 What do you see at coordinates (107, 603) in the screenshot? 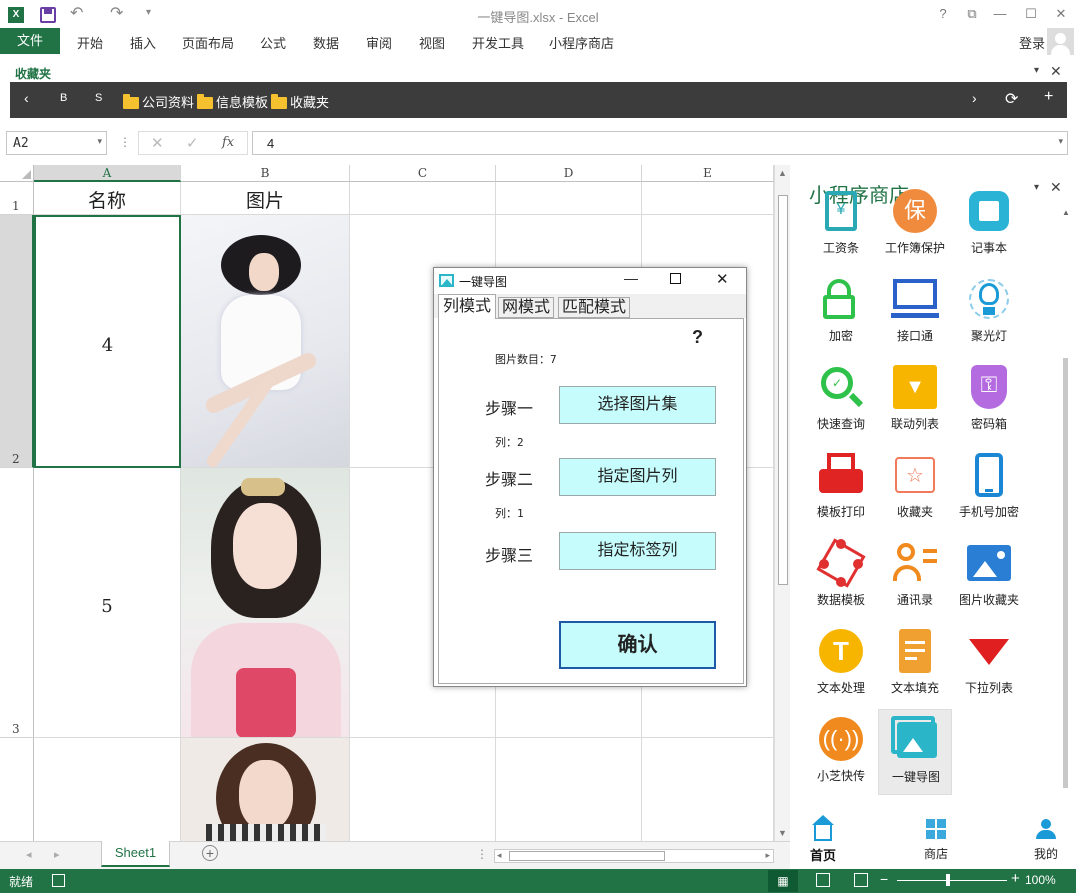
I see `cell-a3: 5` at bounding box center [107, 603].